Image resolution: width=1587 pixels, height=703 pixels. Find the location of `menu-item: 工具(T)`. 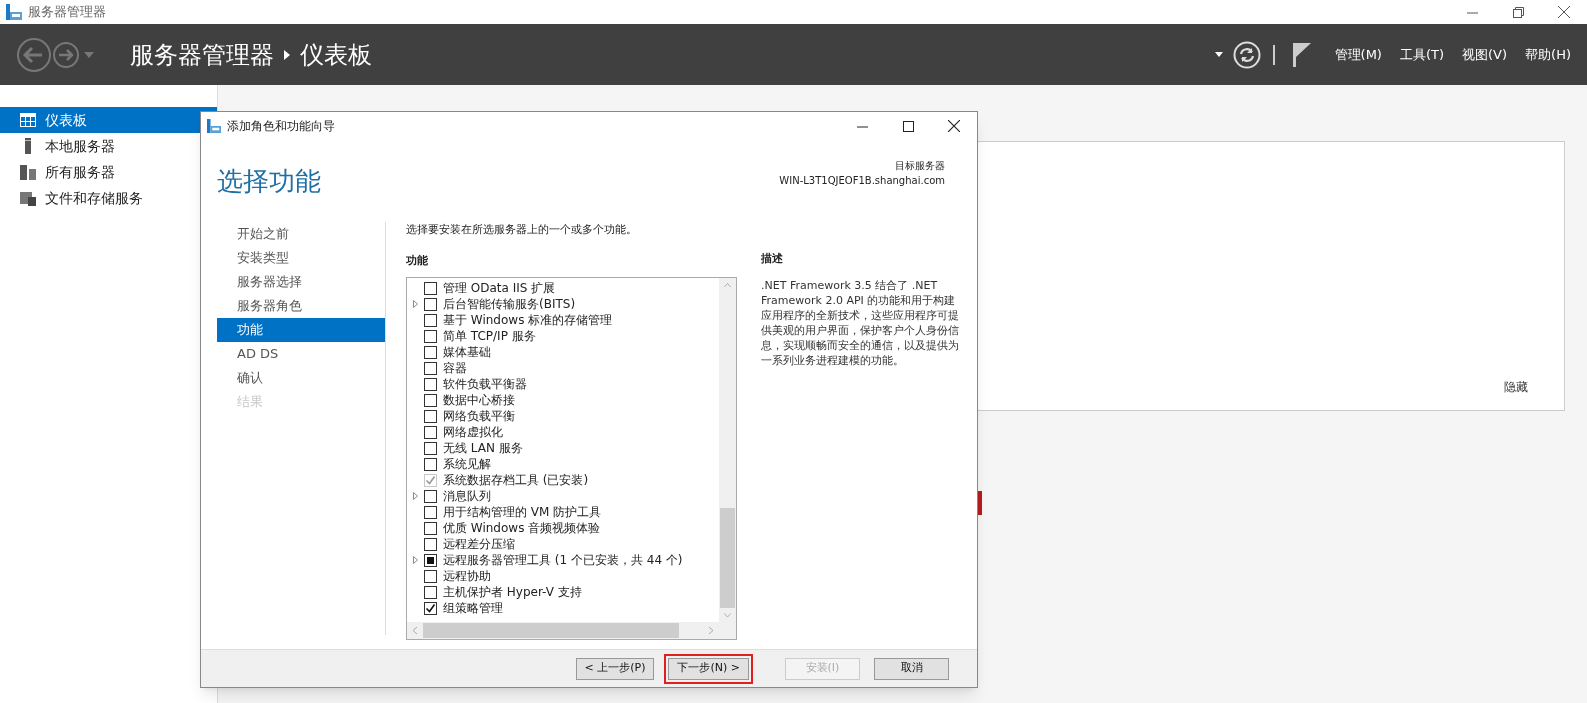

menu-item: 工具(T) is located at coordinates (1422, 54).